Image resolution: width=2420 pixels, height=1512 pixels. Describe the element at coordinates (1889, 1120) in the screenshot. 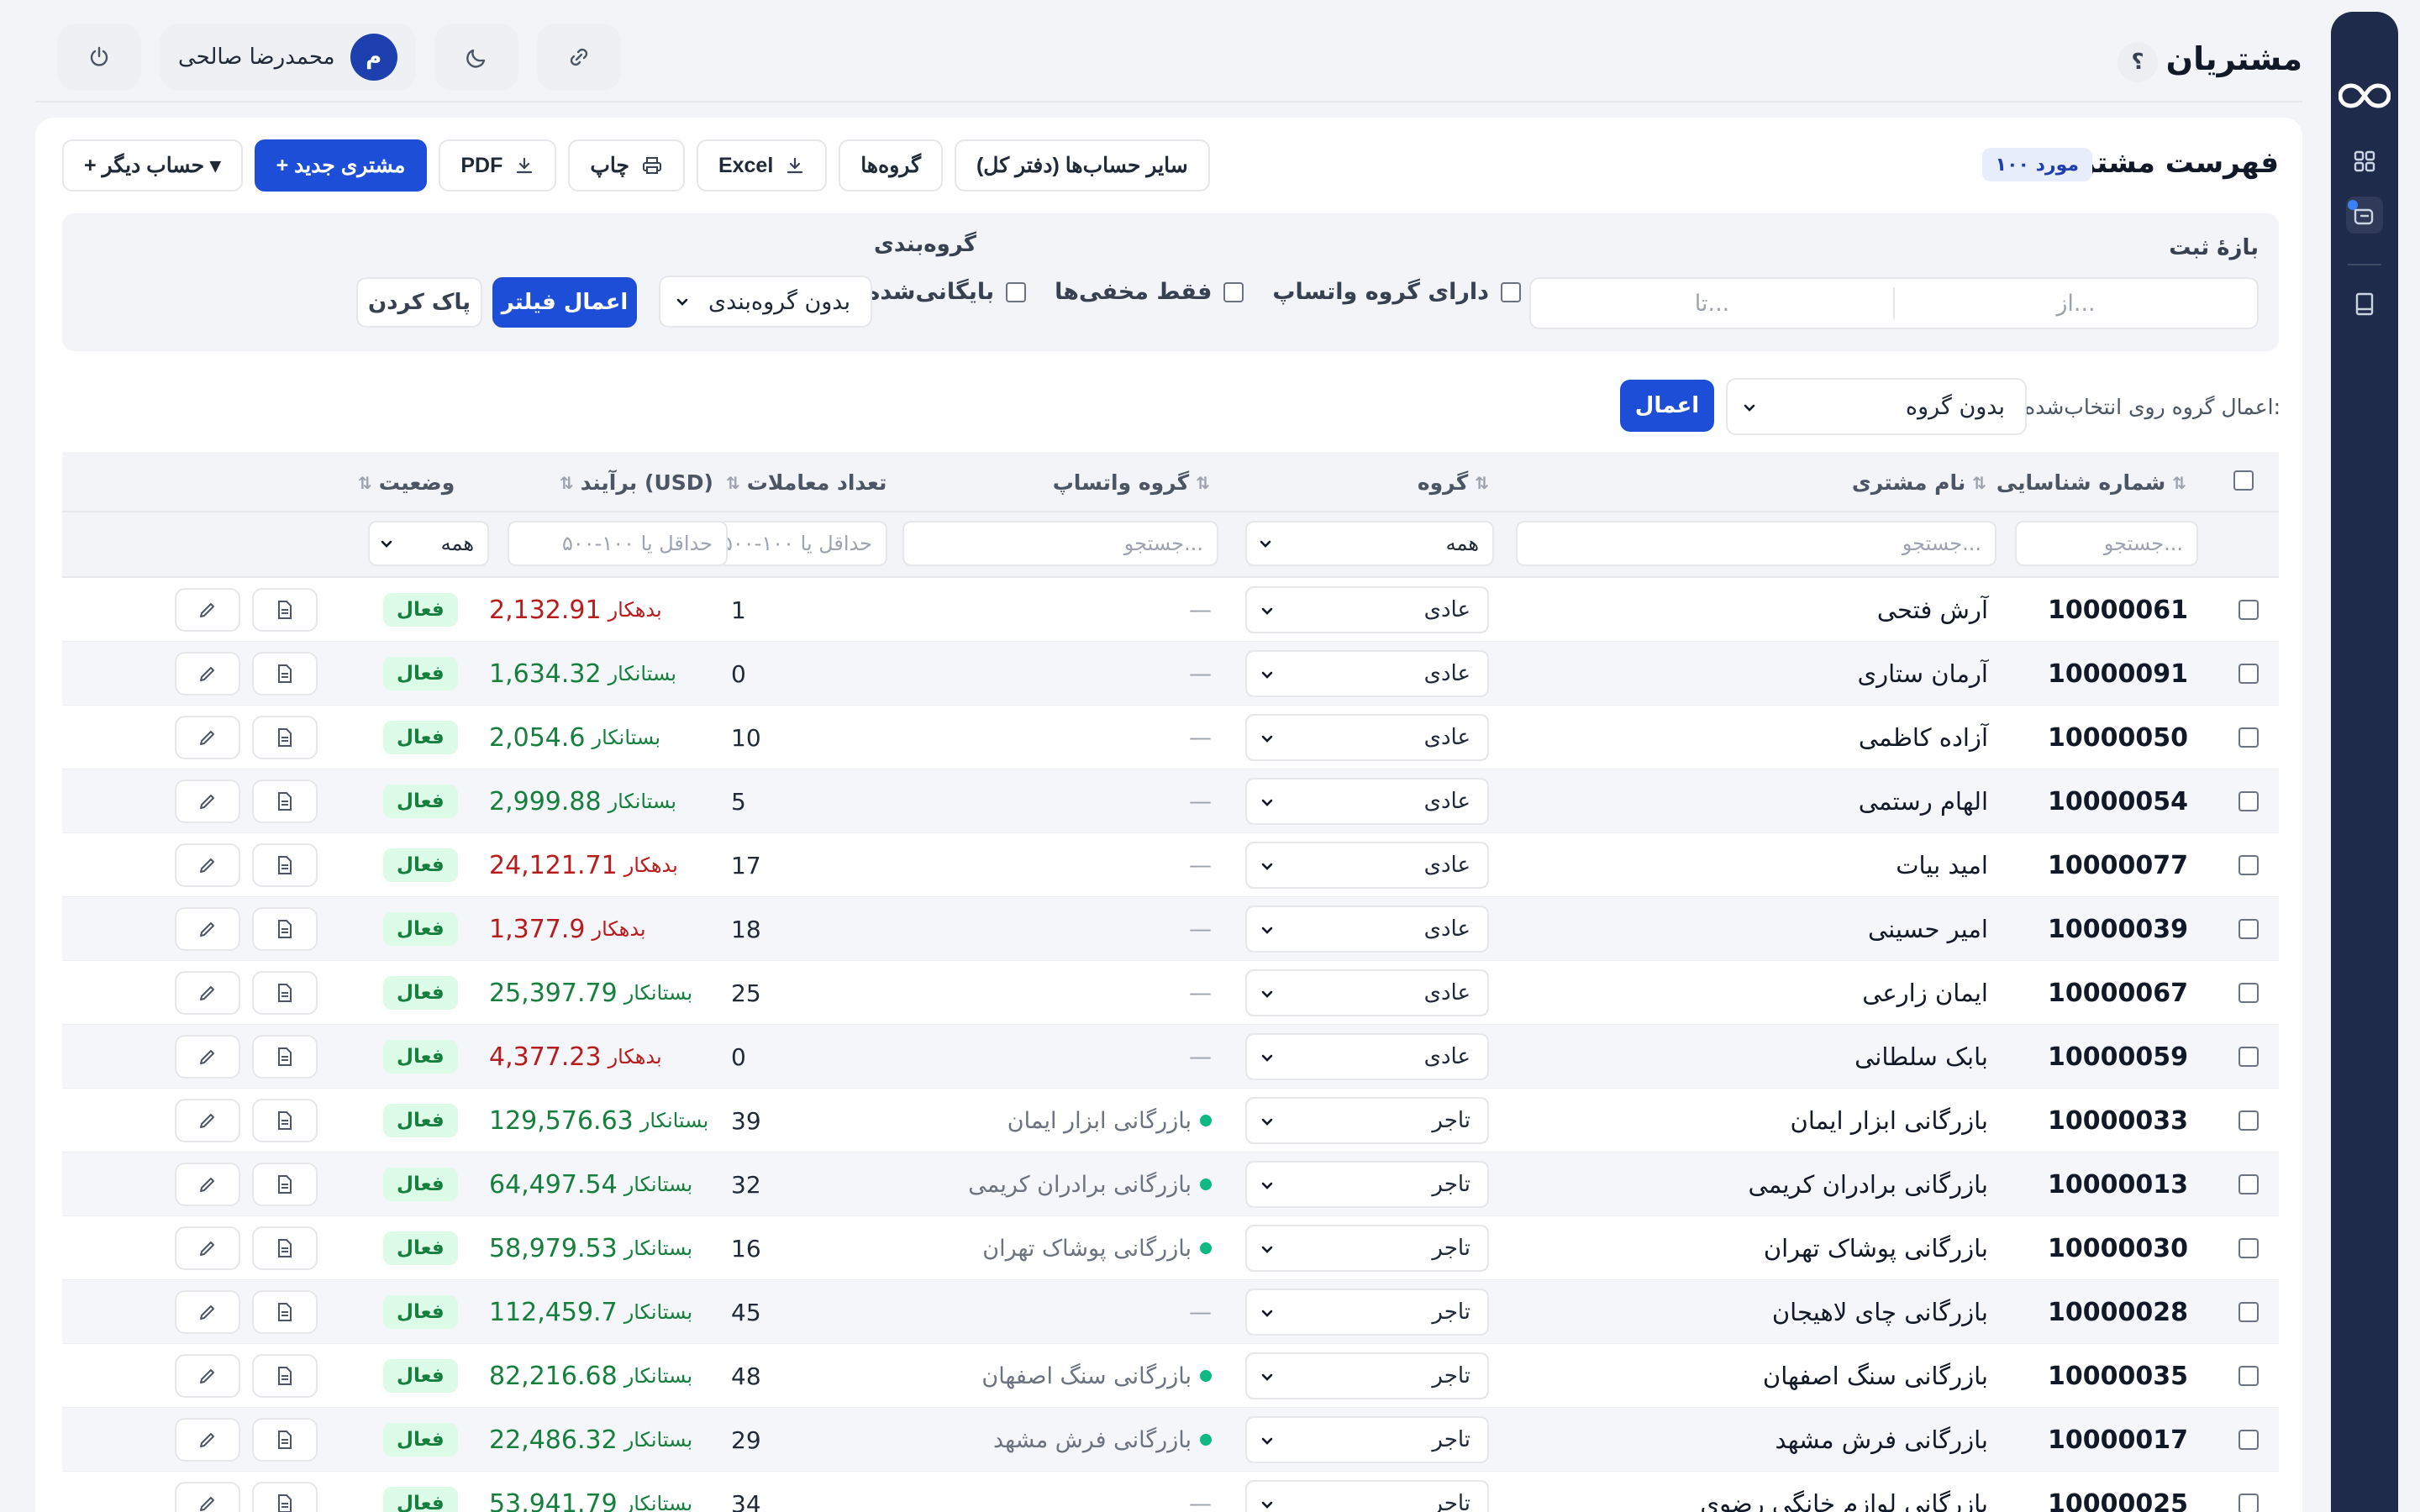

I see `customer-name: بازرگانی ابزار ایمان` at that location.